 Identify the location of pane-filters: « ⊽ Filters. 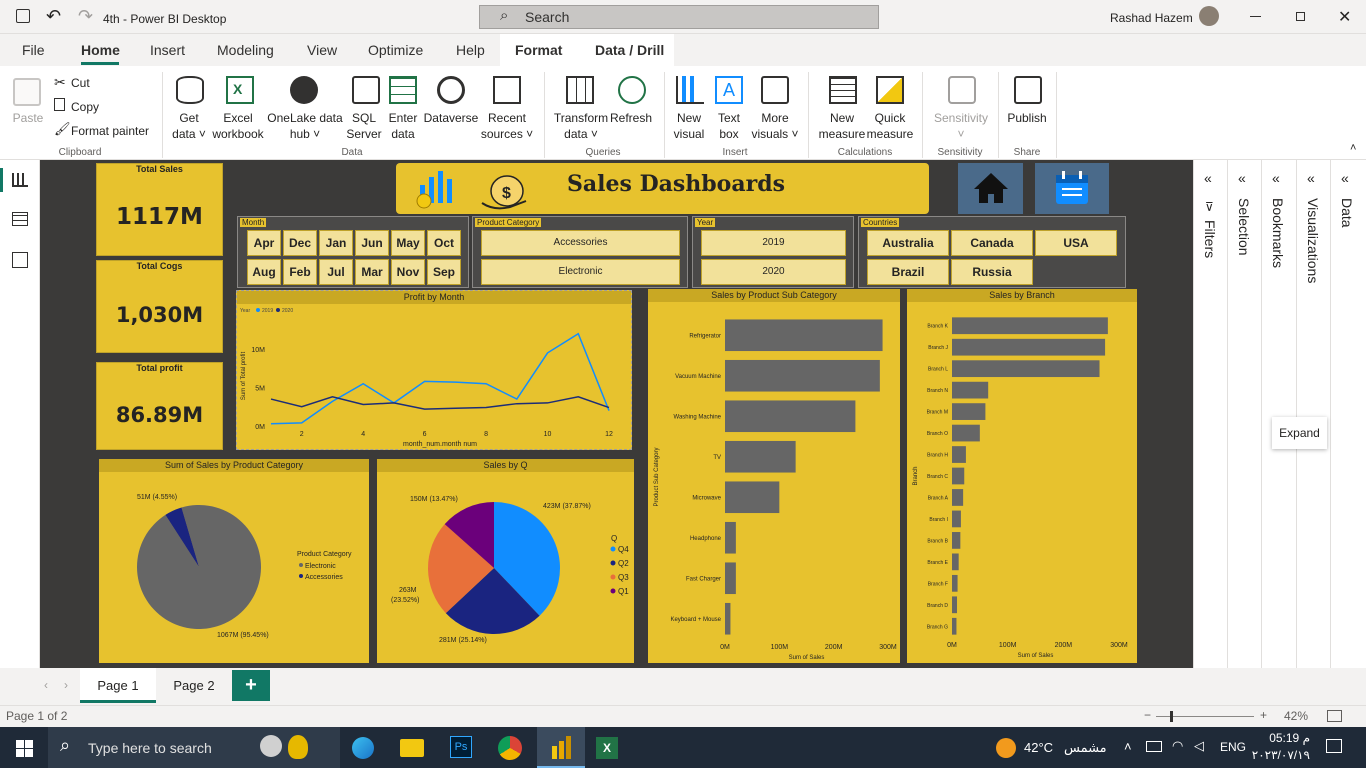
(1210, 414).